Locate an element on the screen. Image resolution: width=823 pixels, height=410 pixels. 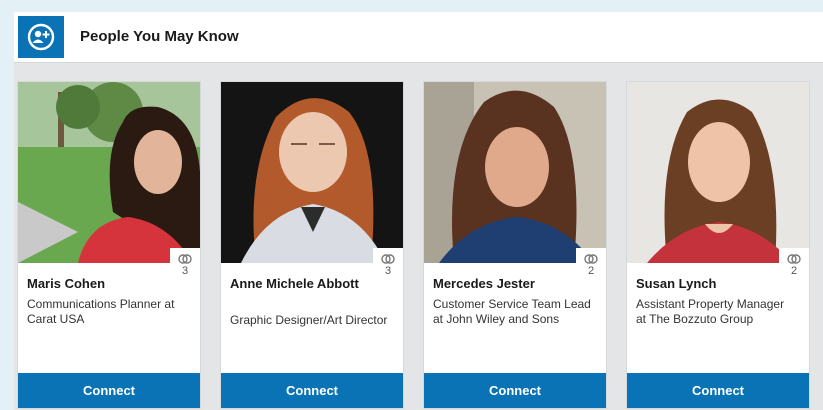
person-name: Anne Michele Abbott is located at coordinates (298, 283).